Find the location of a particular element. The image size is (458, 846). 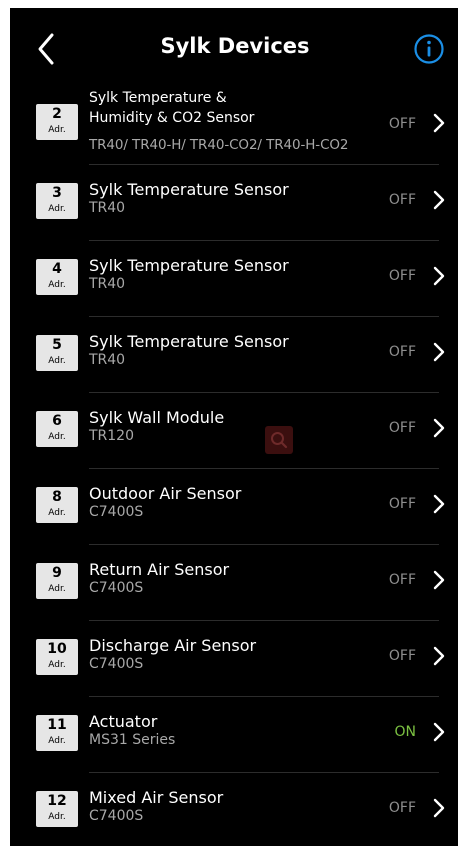

device-name: Mixed Air Sensor is located at coordinates (156, 797).